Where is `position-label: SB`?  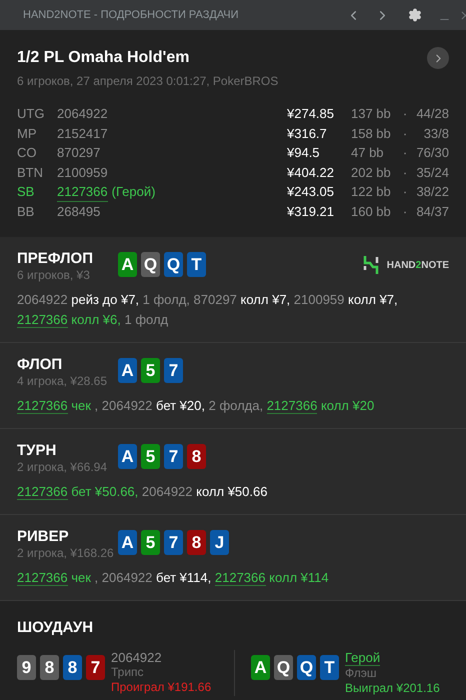 position-label: SB is located at coordinates (26, 192).